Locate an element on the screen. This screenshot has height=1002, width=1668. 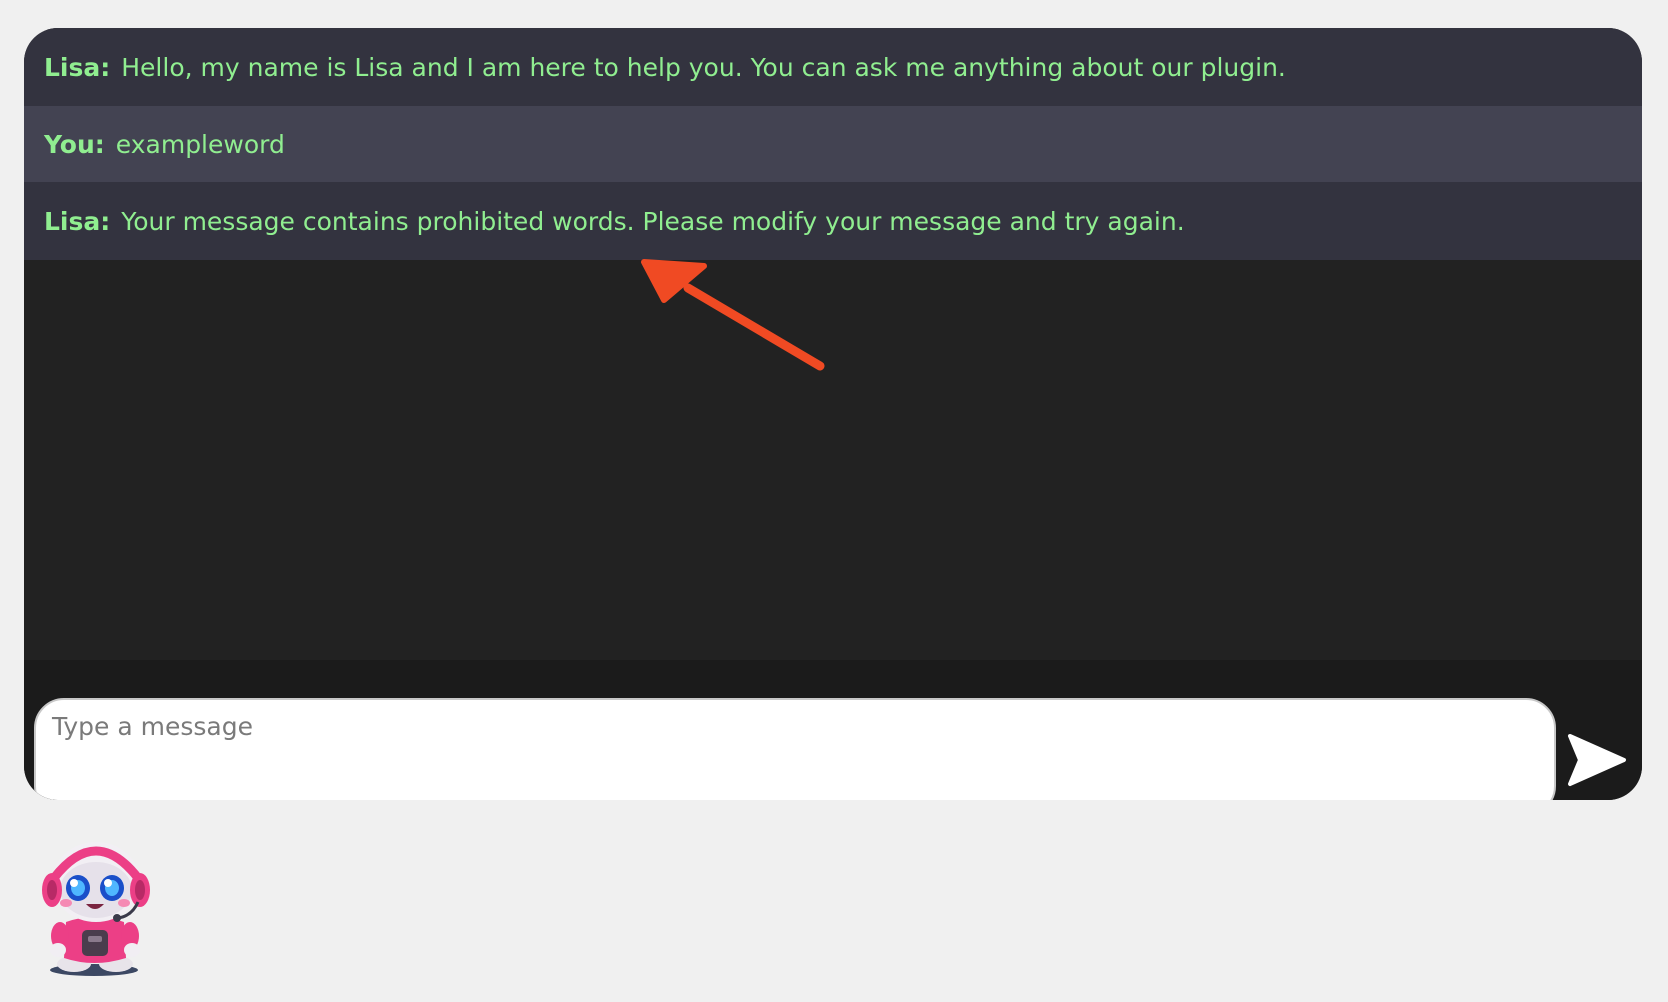
send-button is located at coordinates (1597, 760).